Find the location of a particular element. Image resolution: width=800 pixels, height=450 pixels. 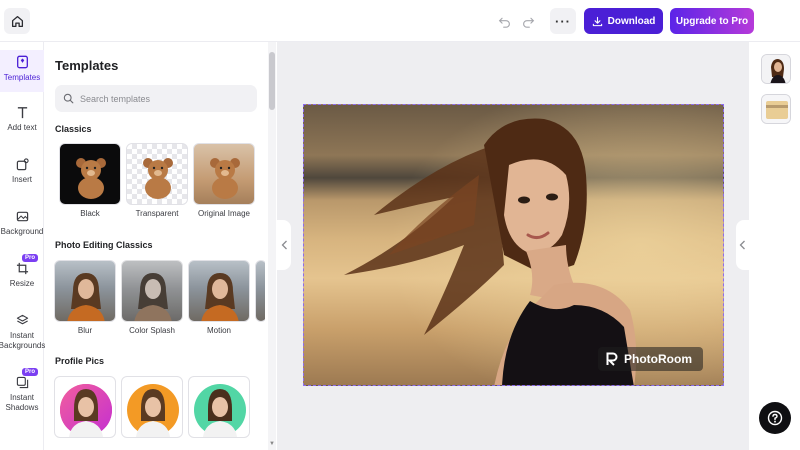

undo-icon is located at coordinates (504, 22).